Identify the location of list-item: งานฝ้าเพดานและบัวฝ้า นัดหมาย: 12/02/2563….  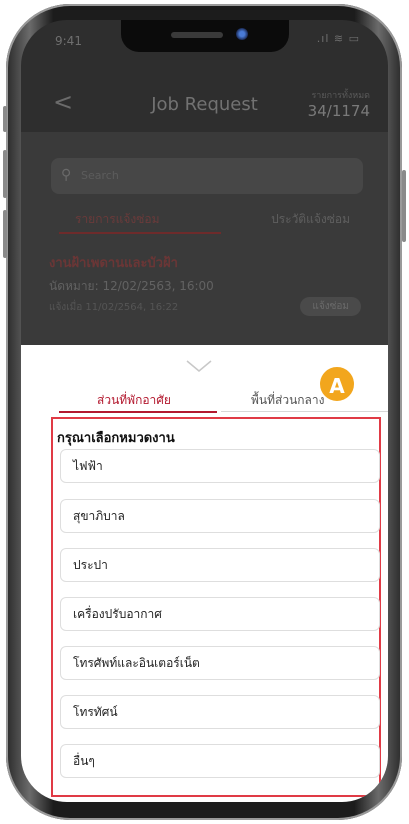
(206, 284).